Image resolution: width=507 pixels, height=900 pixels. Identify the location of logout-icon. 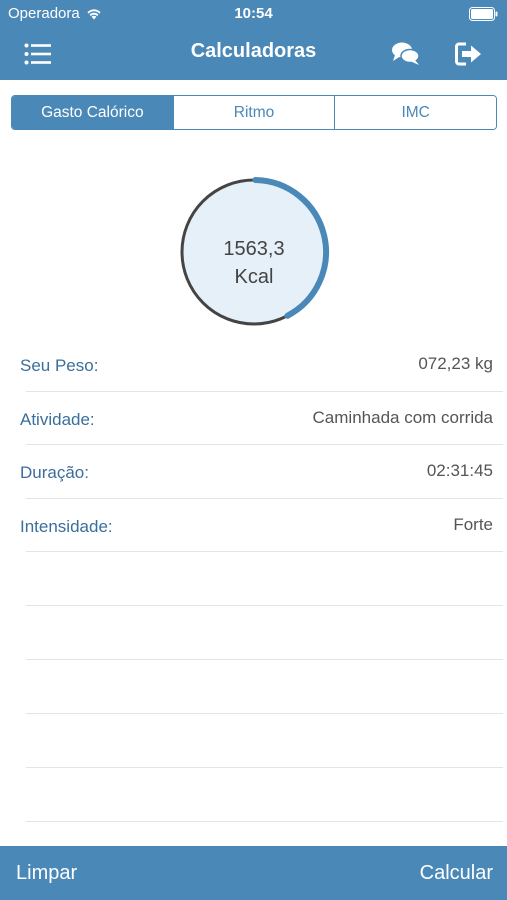
(468, 54).